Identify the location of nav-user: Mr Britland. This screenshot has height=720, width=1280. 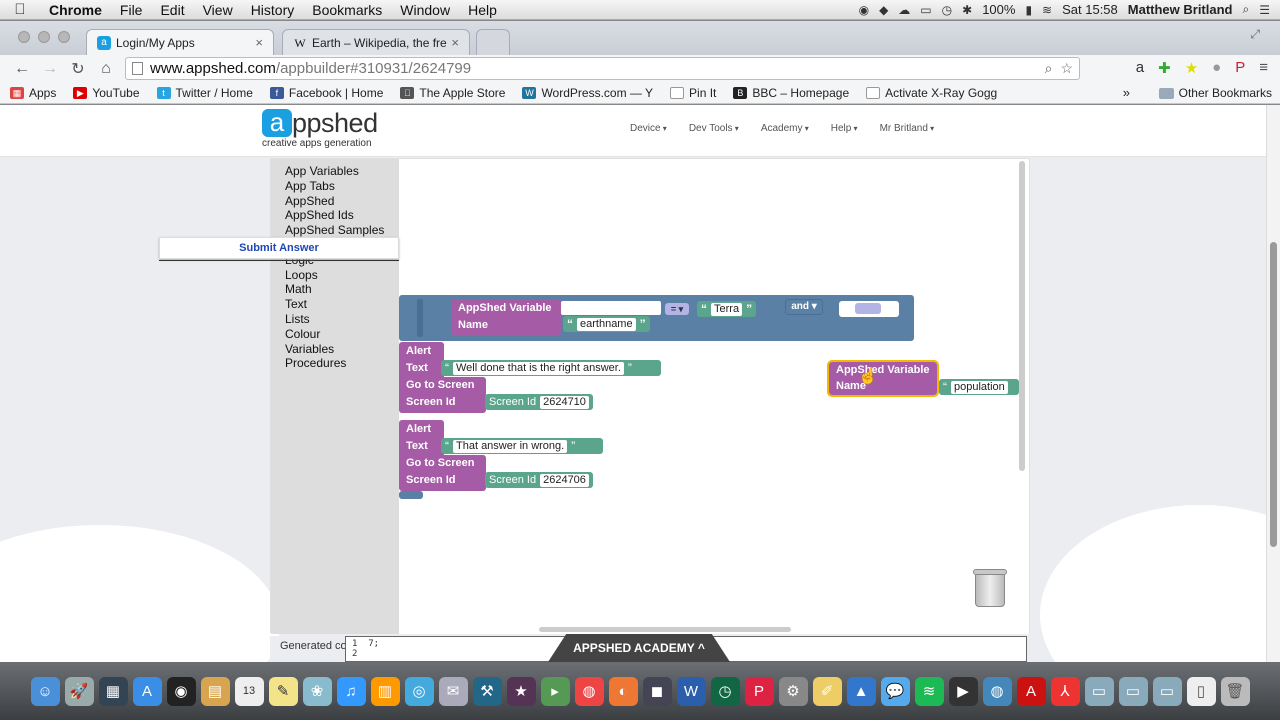
(907, 128).